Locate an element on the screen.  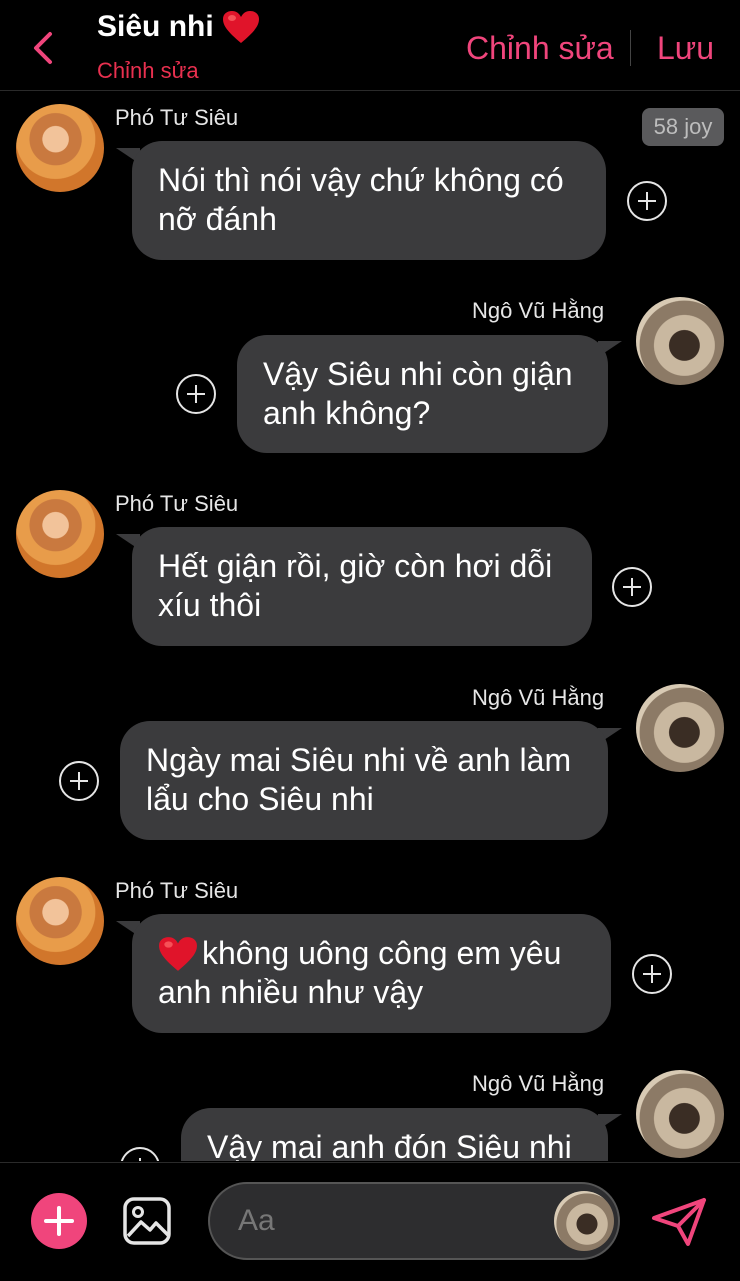
message-bubble: Hết giận rồi, giờ còn hơi dỗi xíu thôi is located at coordinates (362, 586).